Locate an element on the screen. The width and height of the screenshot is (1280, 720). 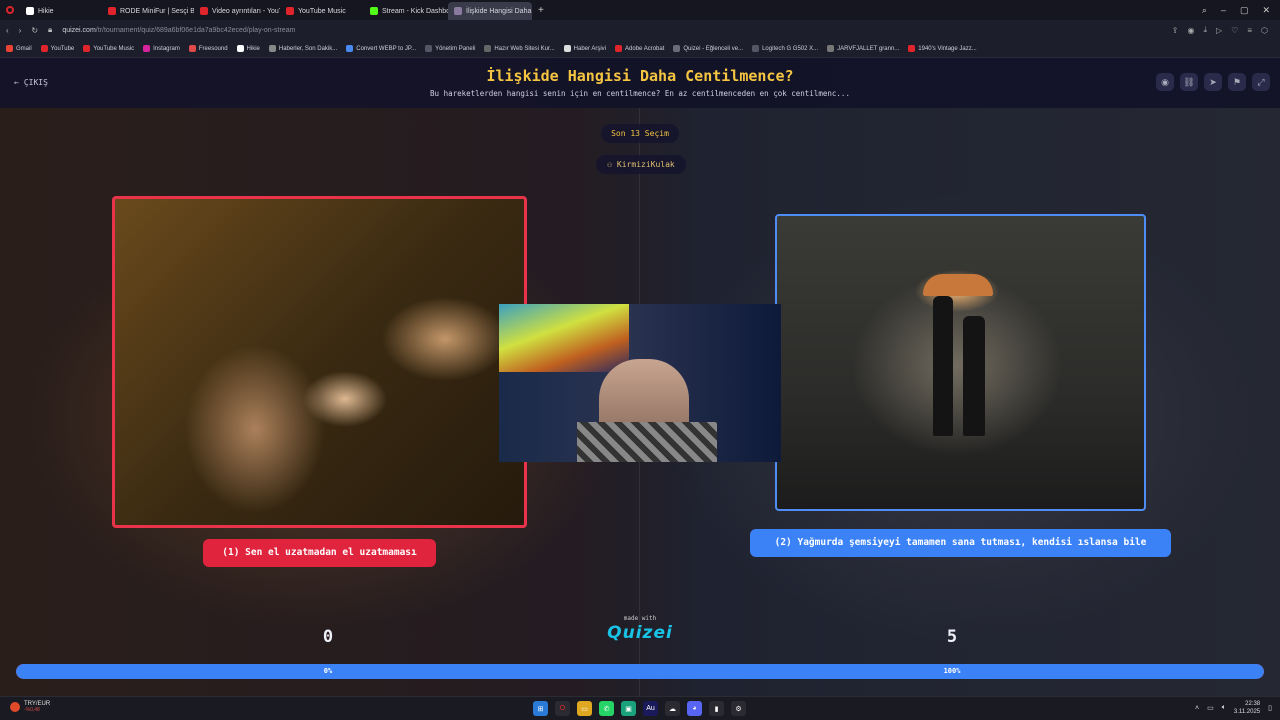
bookmark-item: YouTube is located at coordinates (57, 48).